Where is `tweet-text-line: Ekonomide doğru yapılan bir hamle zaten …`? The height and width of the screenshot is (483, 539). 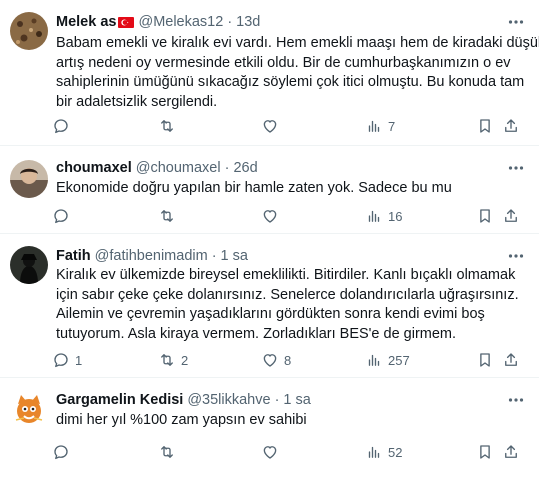 tweet-text-line: Ekonomide doğru yapılan bir hamle zaten … is located at coordinates (254, 188).